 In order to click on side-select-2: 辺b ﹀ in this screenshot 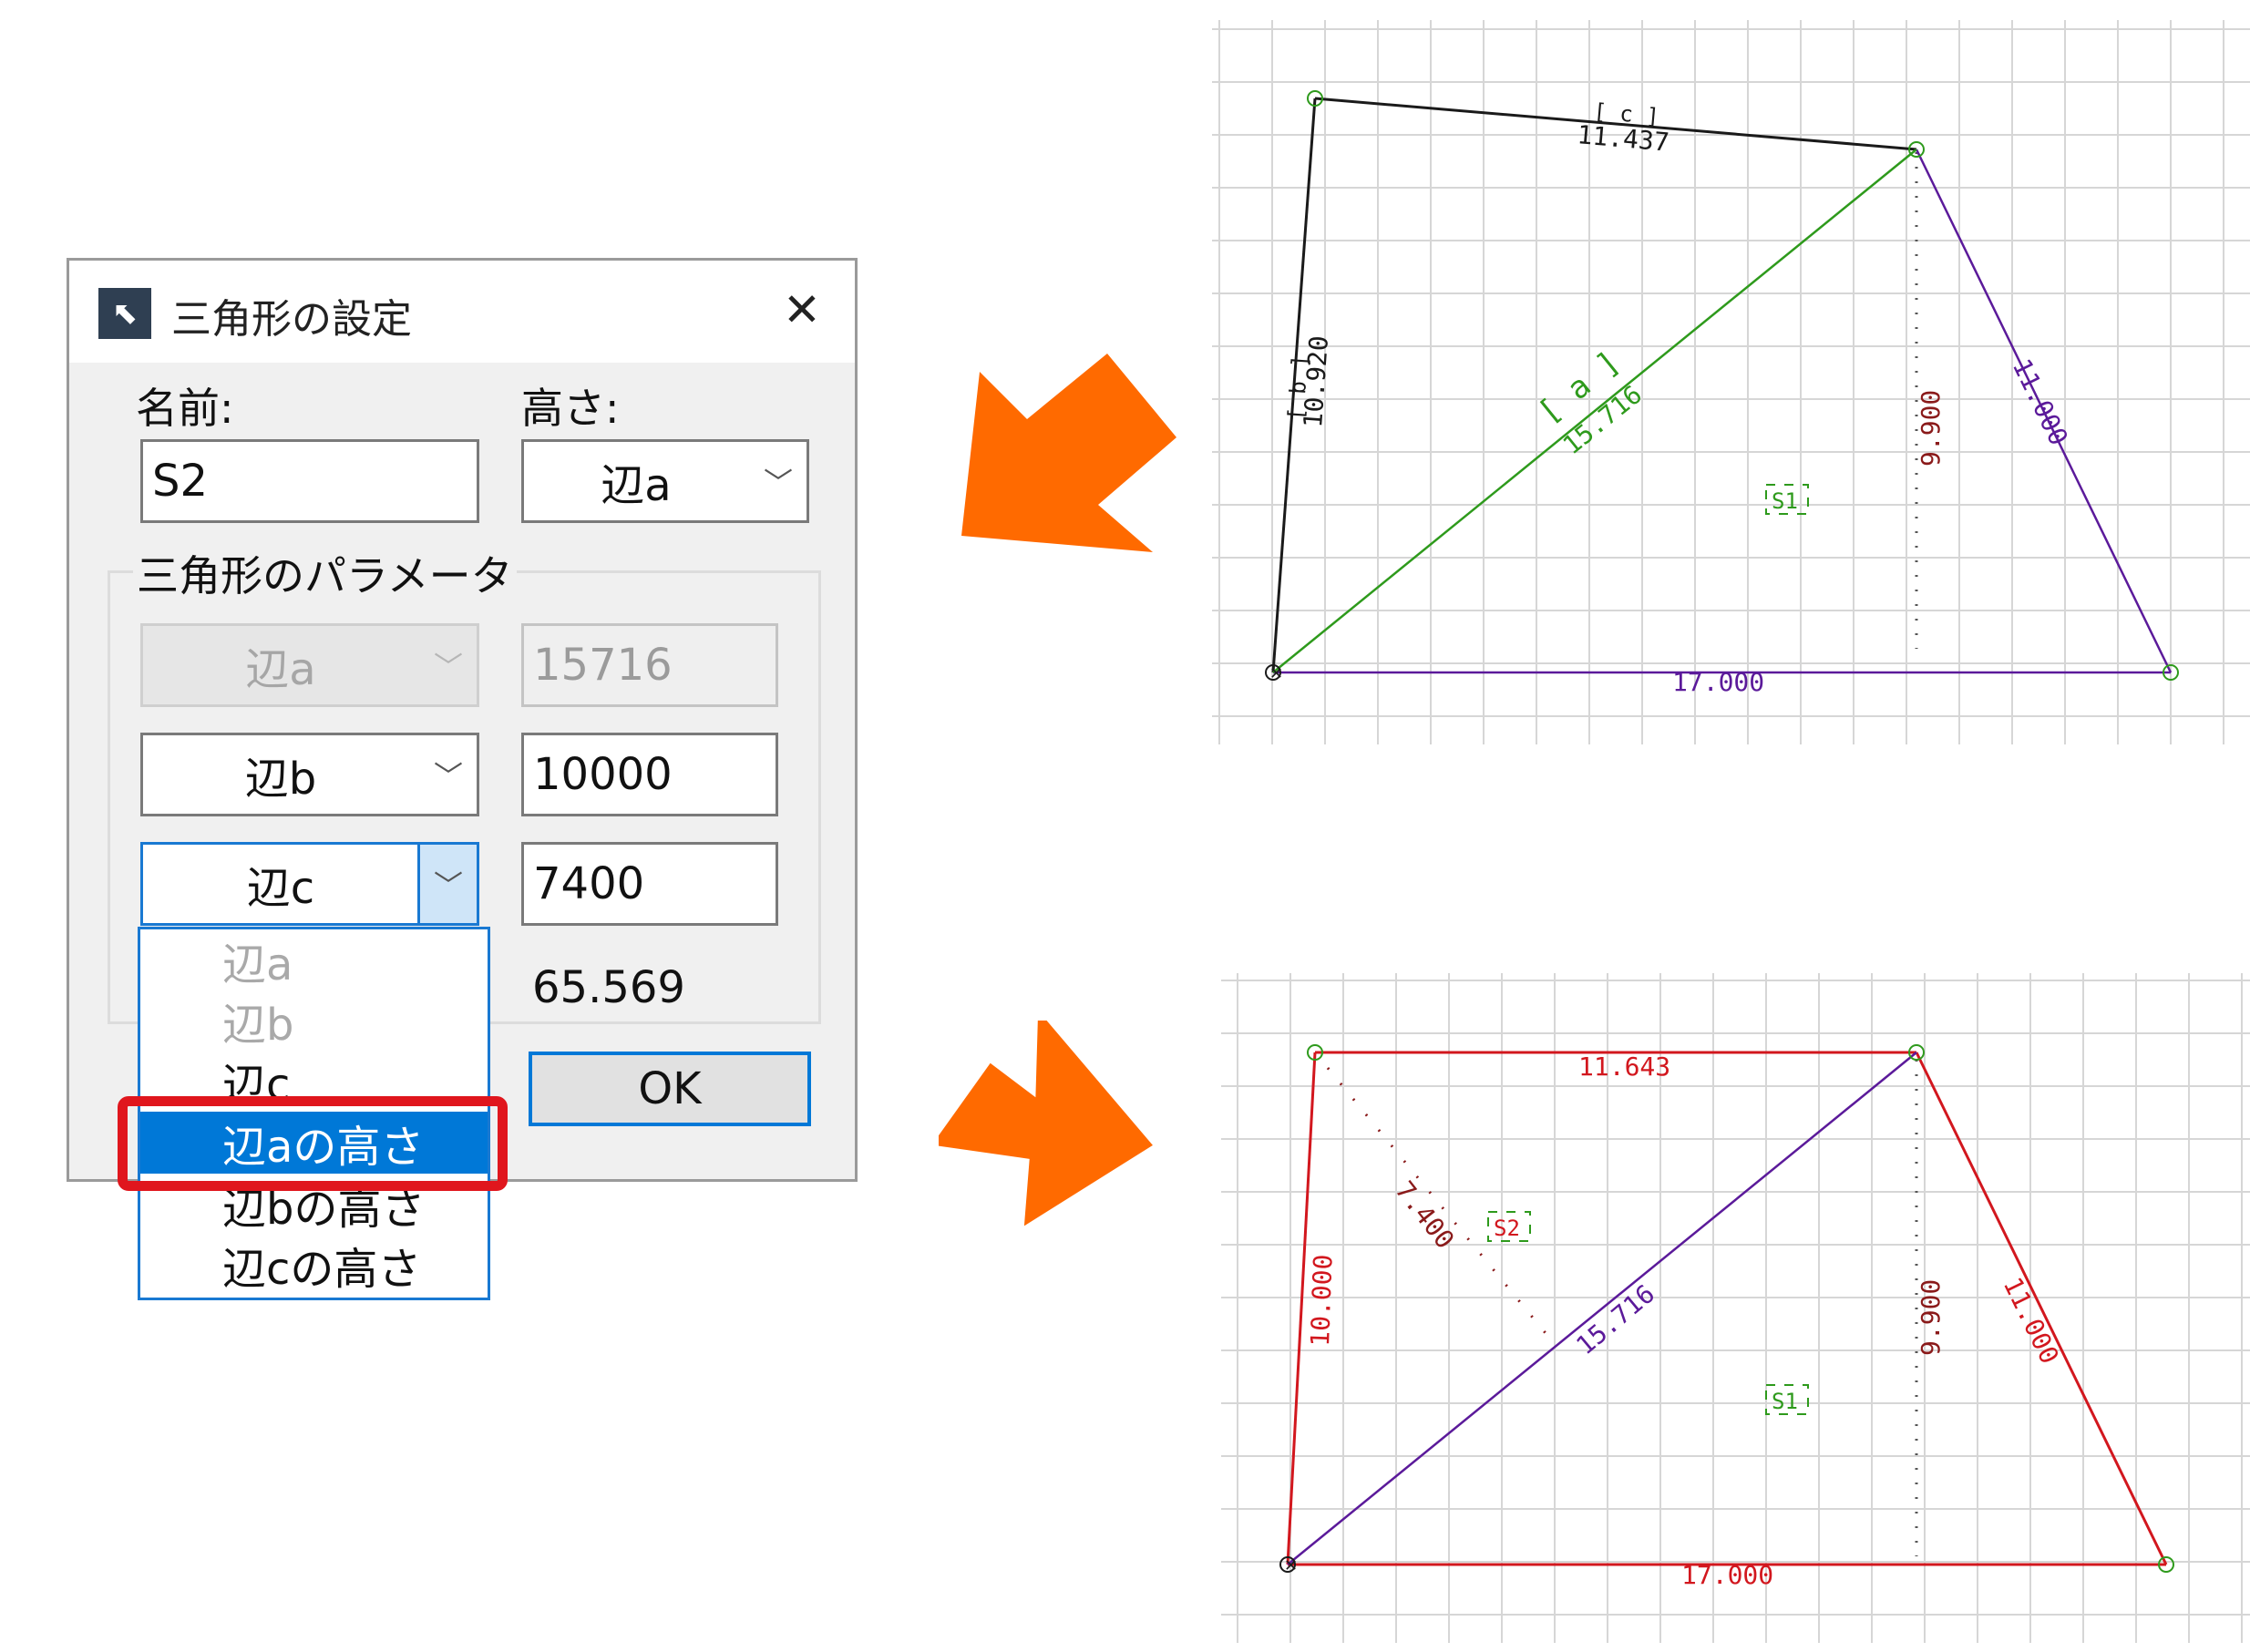, I will do `click(309, 774)`.